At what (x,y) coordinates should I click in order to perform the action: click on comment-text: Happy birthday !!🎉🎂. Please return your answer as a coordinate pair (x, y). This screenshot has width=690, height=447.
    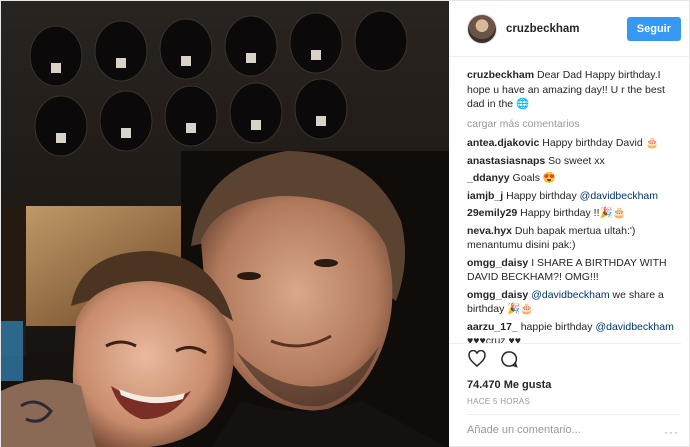
    Looking at the image, I should click on (573, 213).